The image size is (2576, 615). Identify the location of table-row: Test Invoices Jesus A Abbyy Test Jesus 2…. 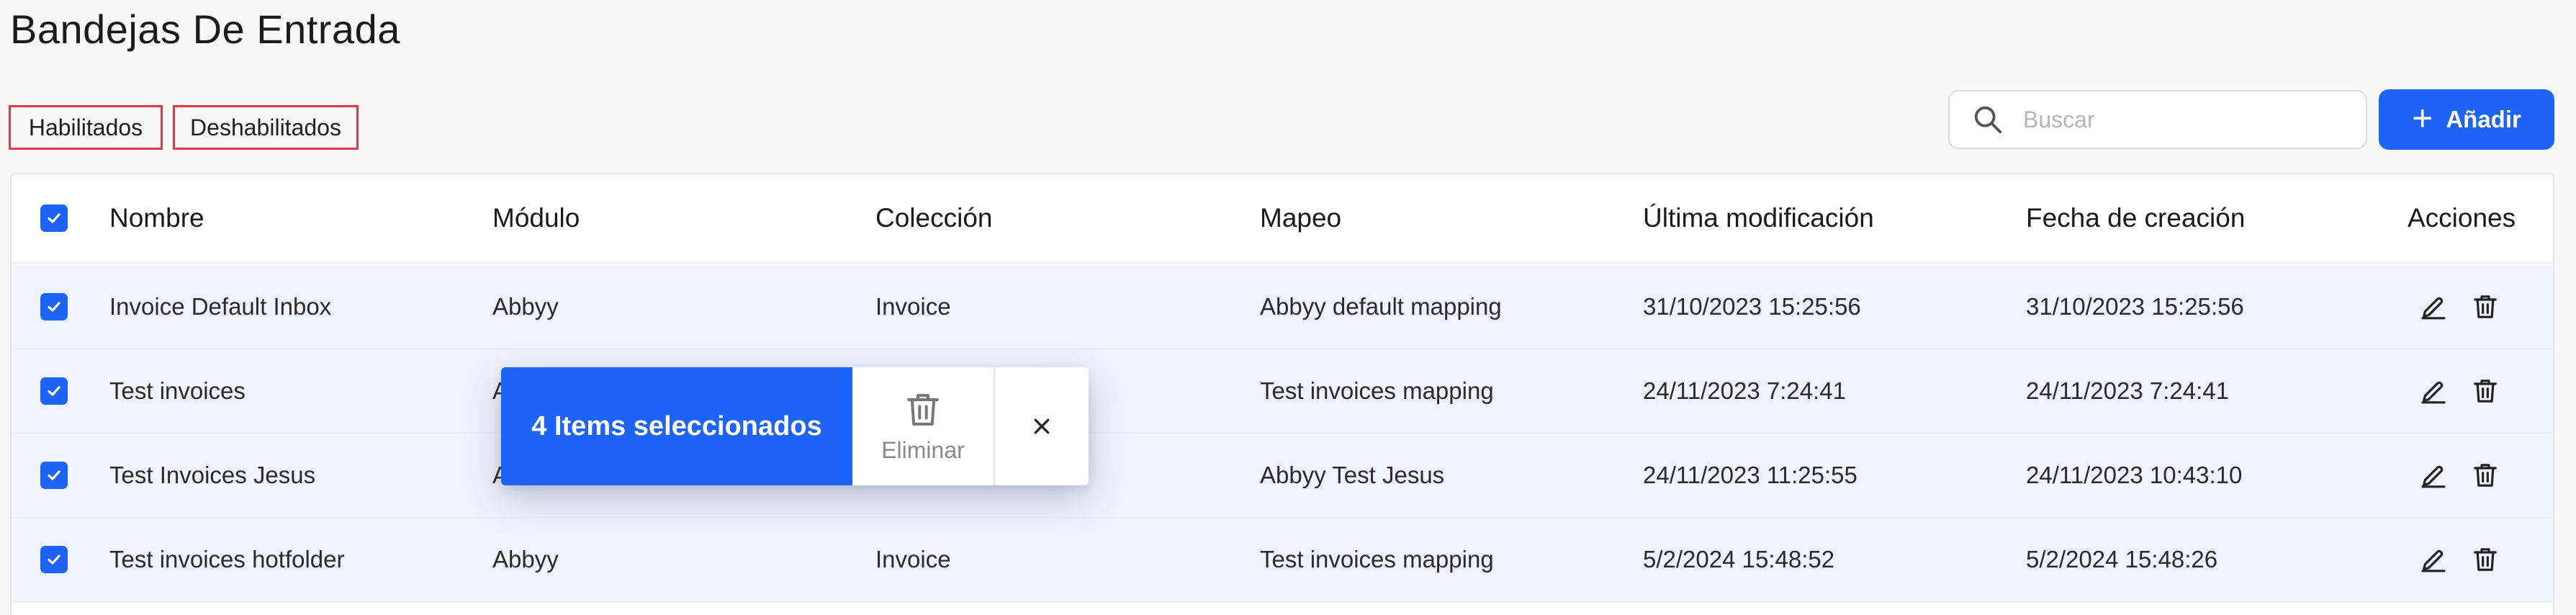
(1282, 476).